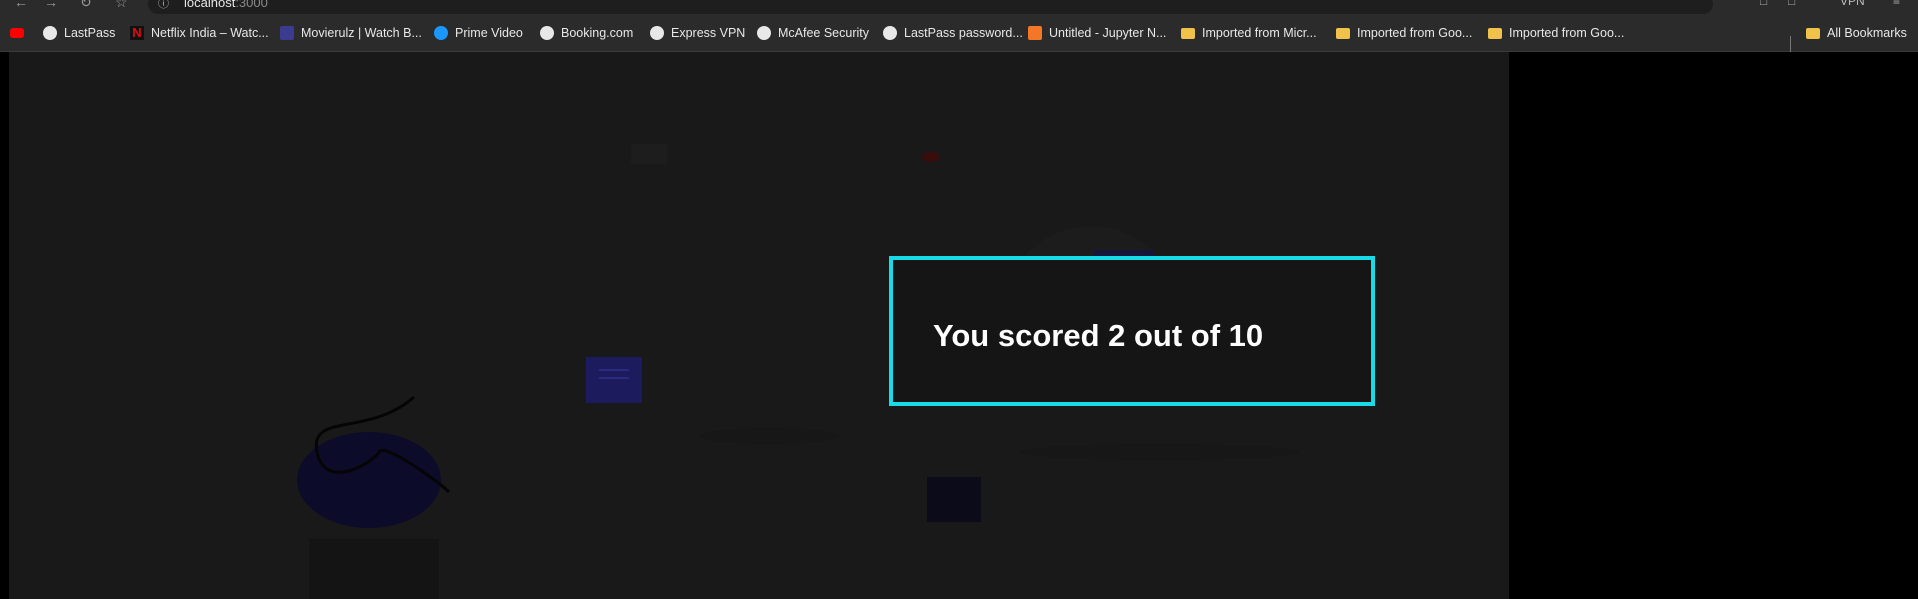  Describe the element at coordinates (1035, 33) in the screenshot. I see `jupyter-icon` at that location.